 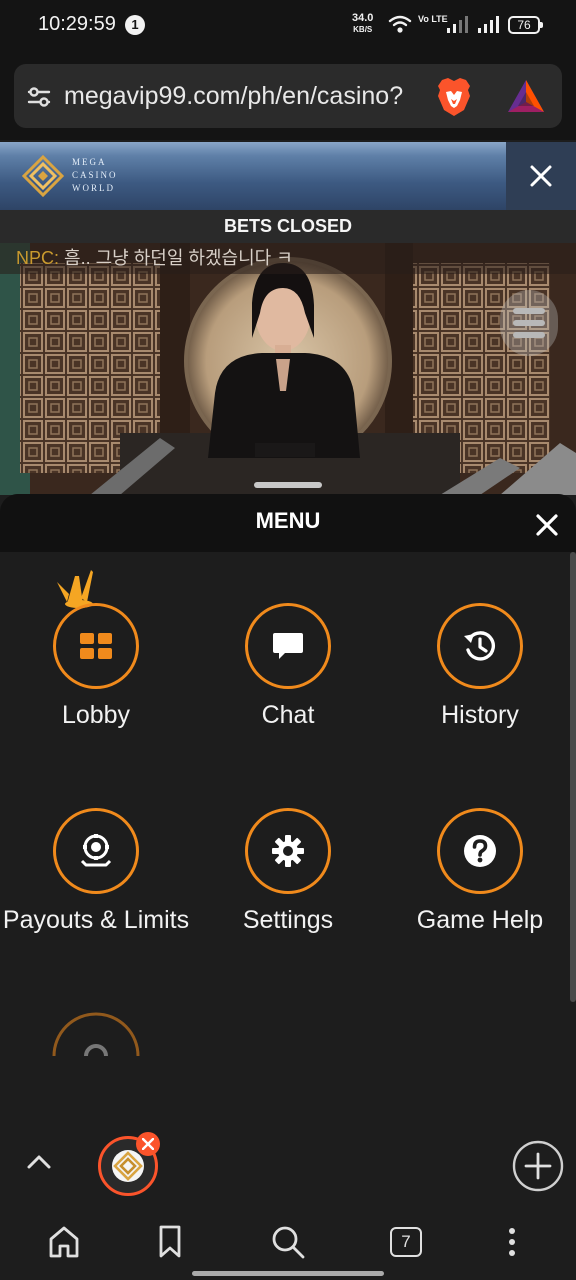 I want to click on gear-icon, so click(x=288, y=851).